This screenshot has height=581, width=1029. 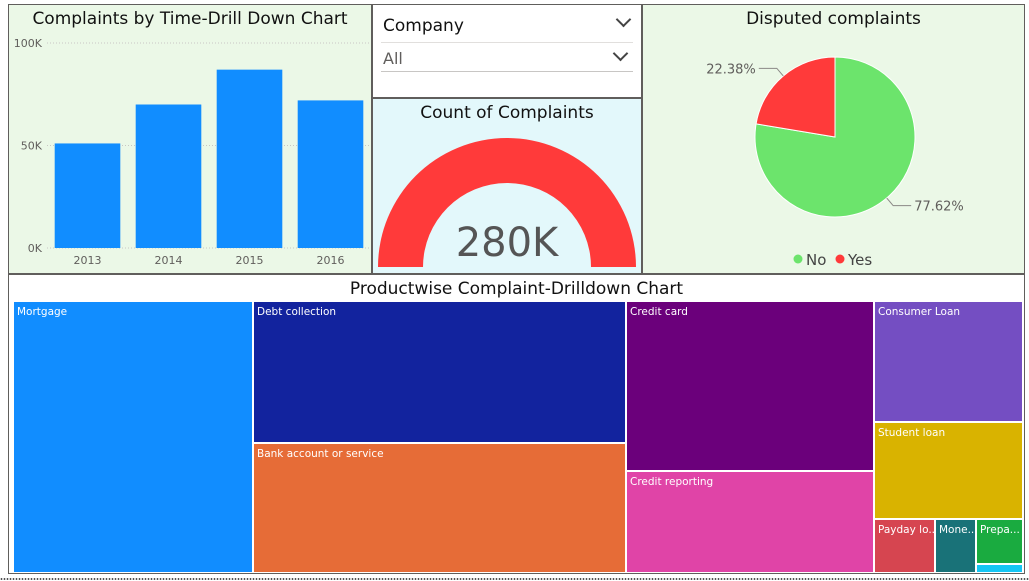 What do you see at coordinates (88, 260) in the screenshot?
I see `x-tick-label: 2013` at bounding box center [88, 260].